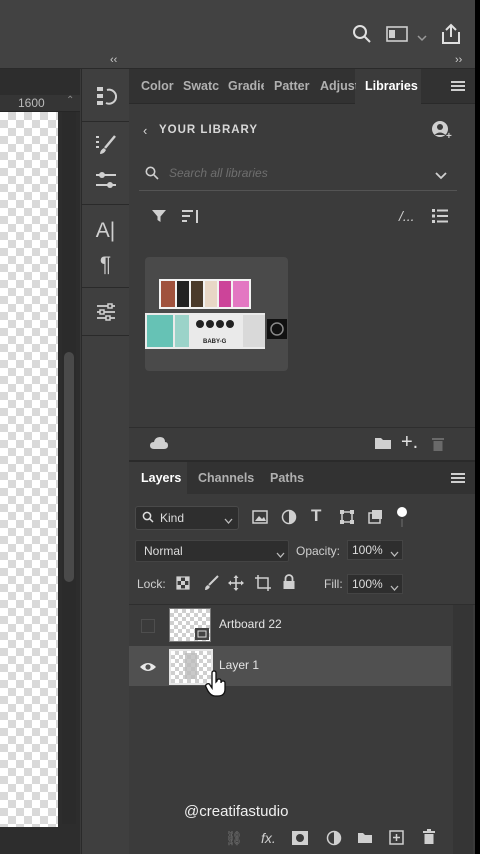 The image size is (480, 854). I want to click on back-chevron-icon: ‹, so click(145, 130).